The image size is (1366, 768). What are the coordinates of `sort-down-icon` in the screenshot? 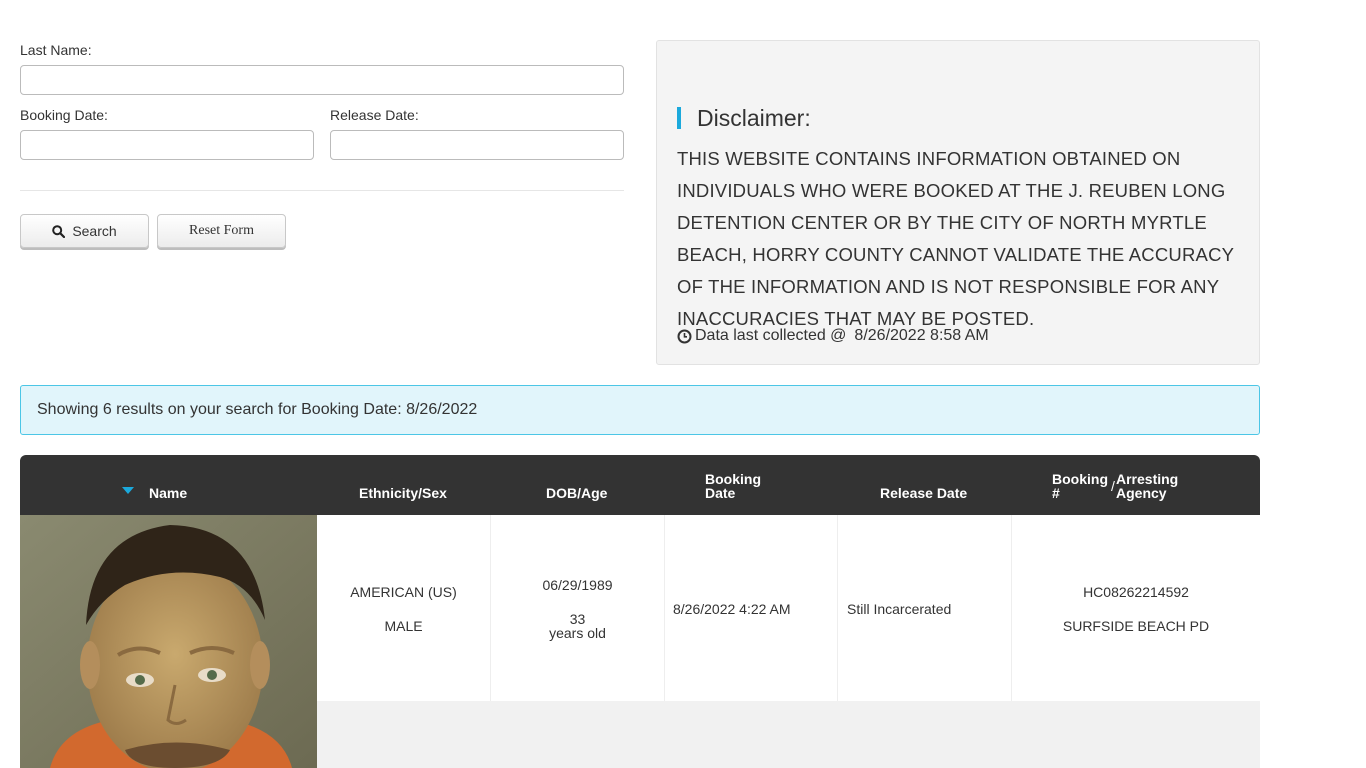 It's located at (128, 490).